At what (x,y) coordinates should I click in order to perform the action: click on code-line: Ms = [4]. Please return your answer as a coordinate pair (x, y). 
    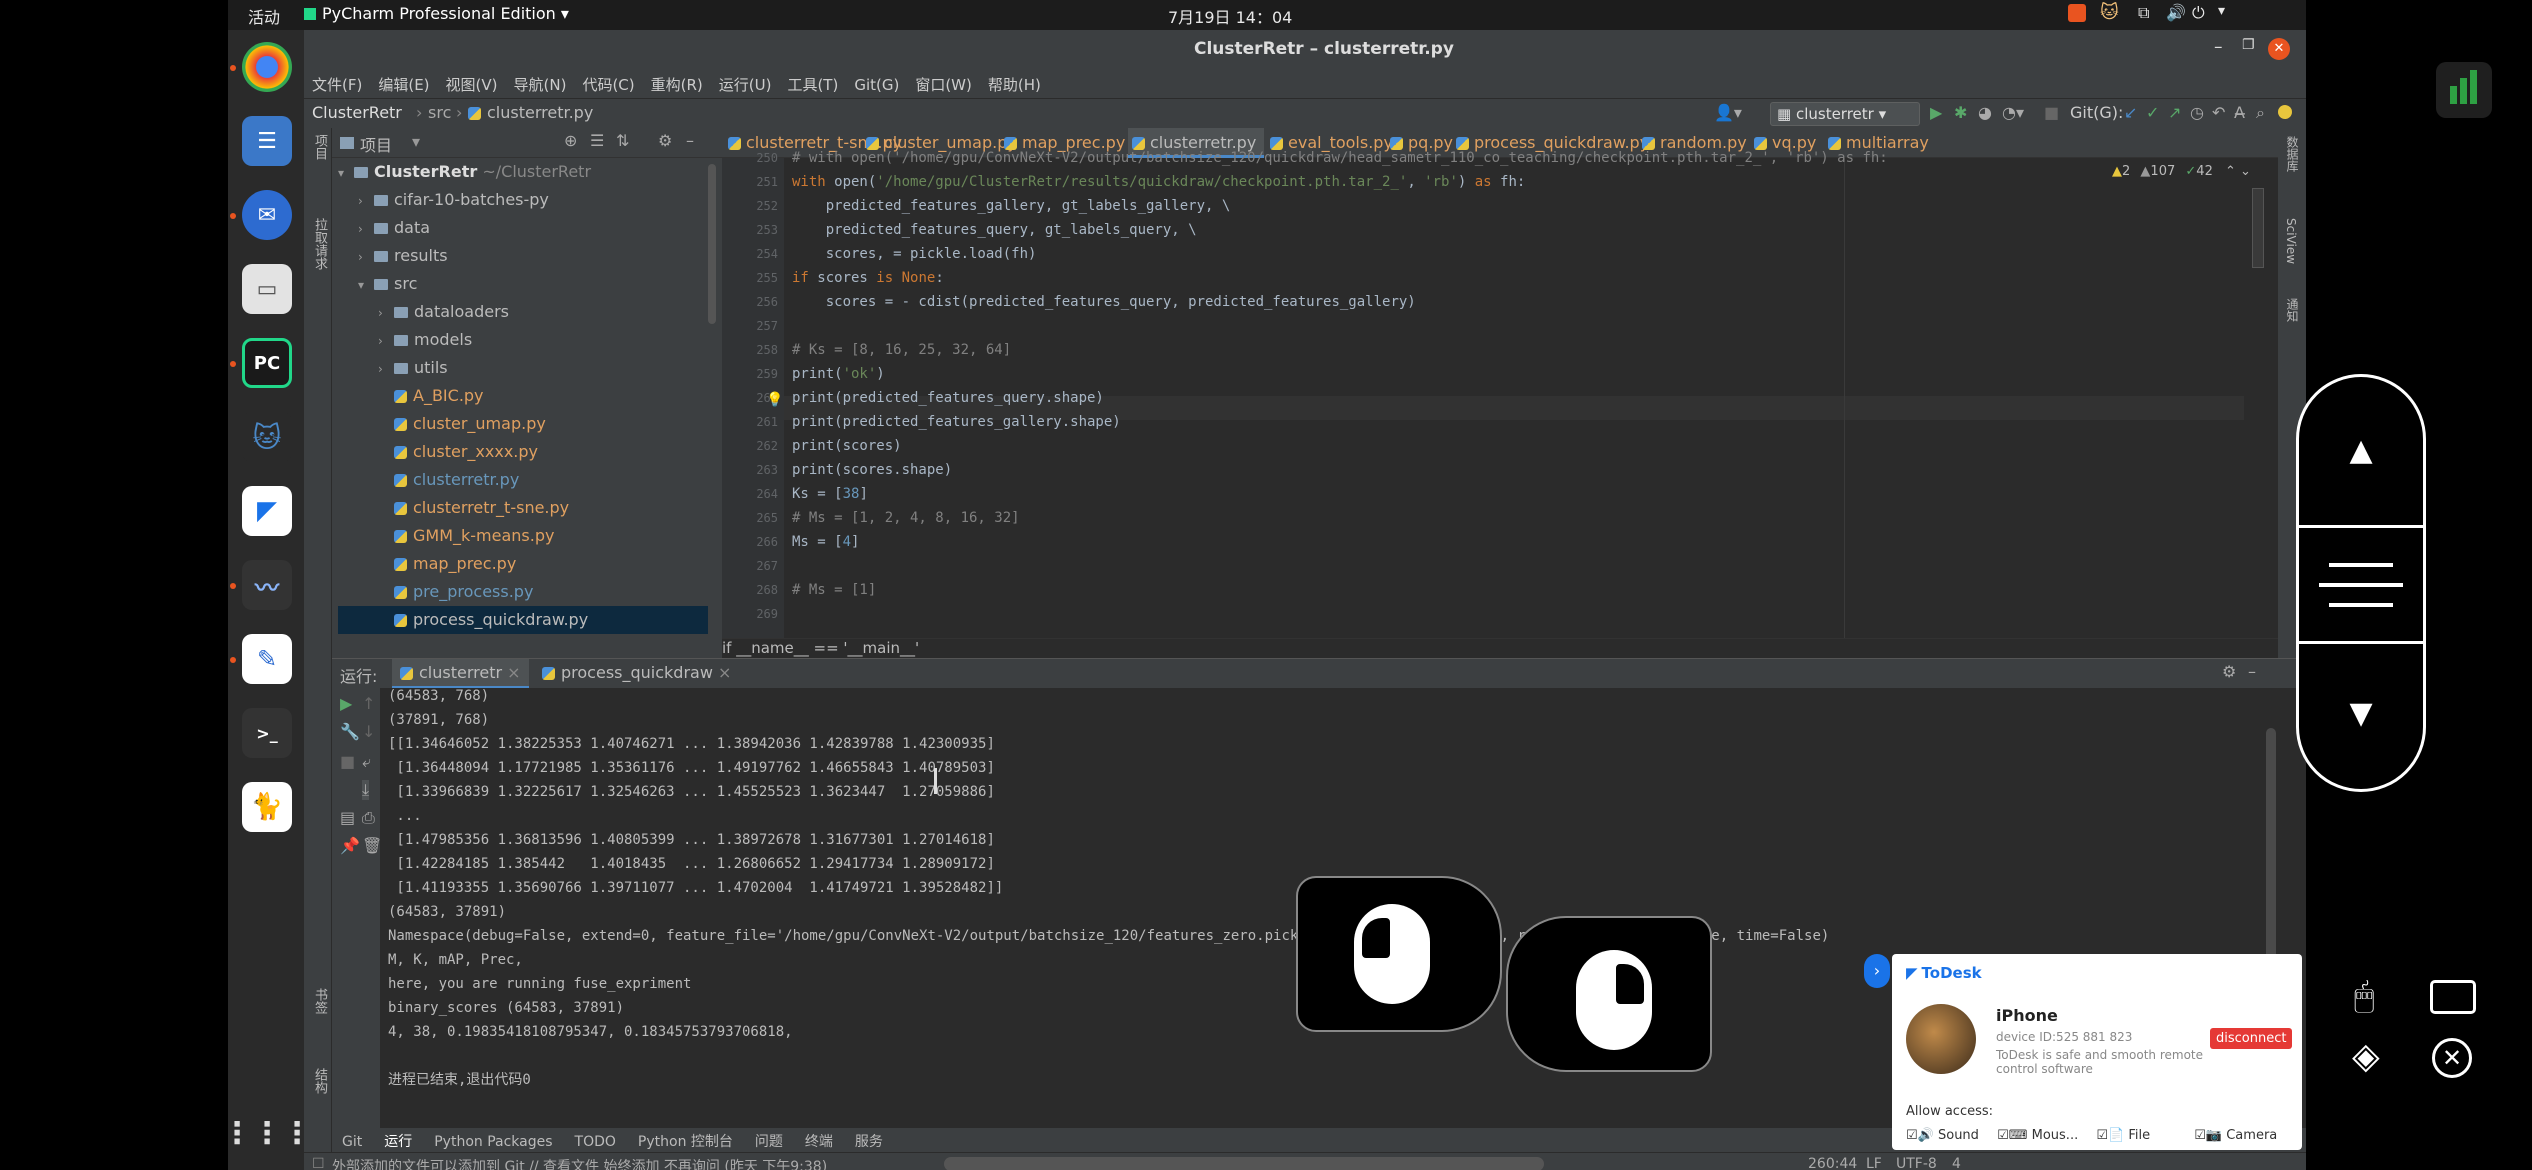
    Looking at the image, I should click on (825, 542).